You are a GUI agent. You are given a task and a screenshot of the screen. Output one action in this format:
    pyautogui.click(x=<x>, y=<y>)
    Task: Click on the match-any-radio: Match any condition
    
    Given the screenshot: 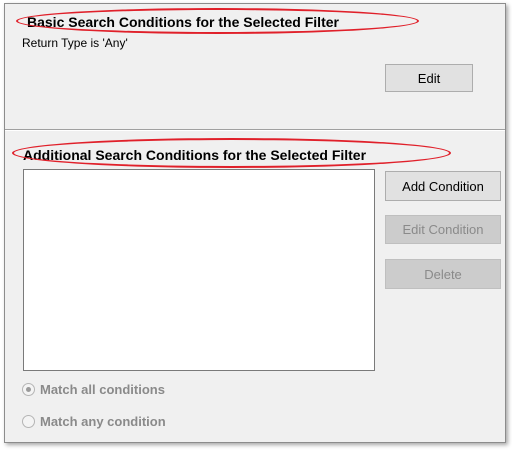 What is the action you would take?
    pyautogui.click(x=94, y=421)
    